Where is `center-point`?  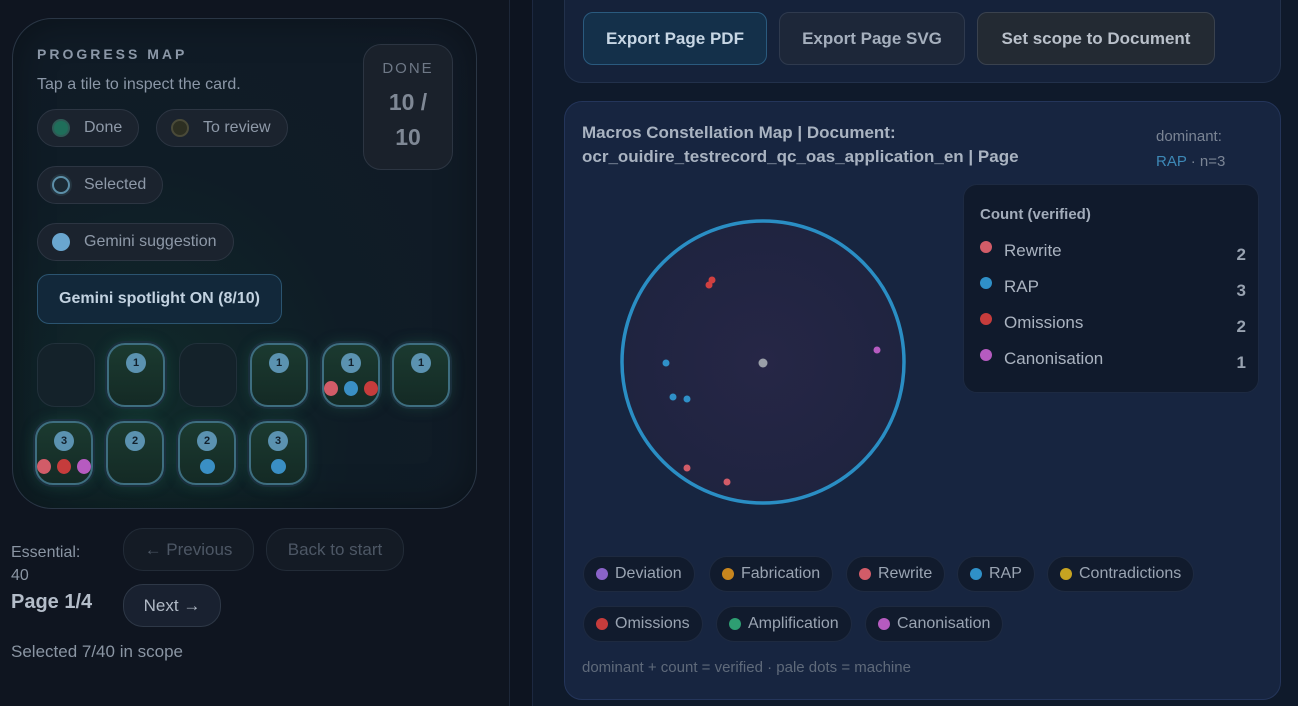
center-point is located at coordinates (763, 363).